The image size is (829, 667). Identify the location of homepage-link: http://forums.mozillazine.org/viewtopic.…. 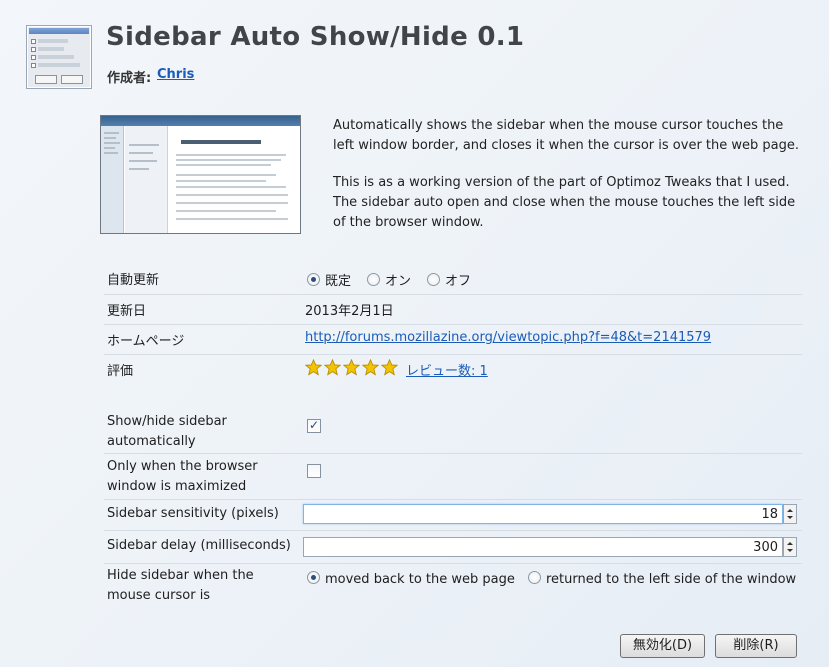
(508, 337).